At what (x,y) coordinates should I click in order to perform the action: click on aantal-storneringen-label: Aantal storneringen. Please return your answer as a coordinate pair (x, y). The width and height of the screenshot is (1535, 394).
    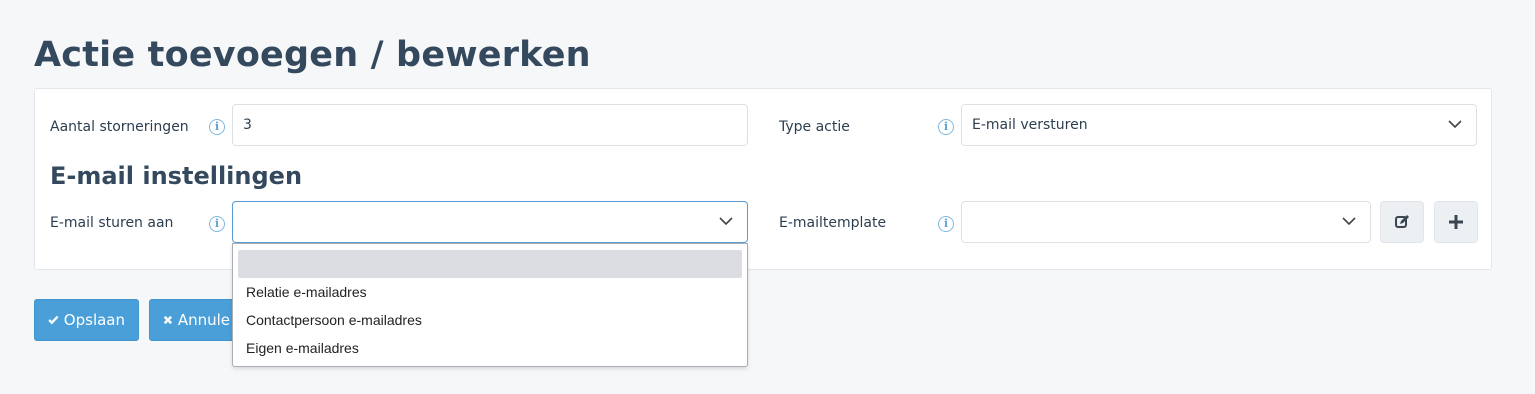
    Looking at the image, I should click on (119, 127).